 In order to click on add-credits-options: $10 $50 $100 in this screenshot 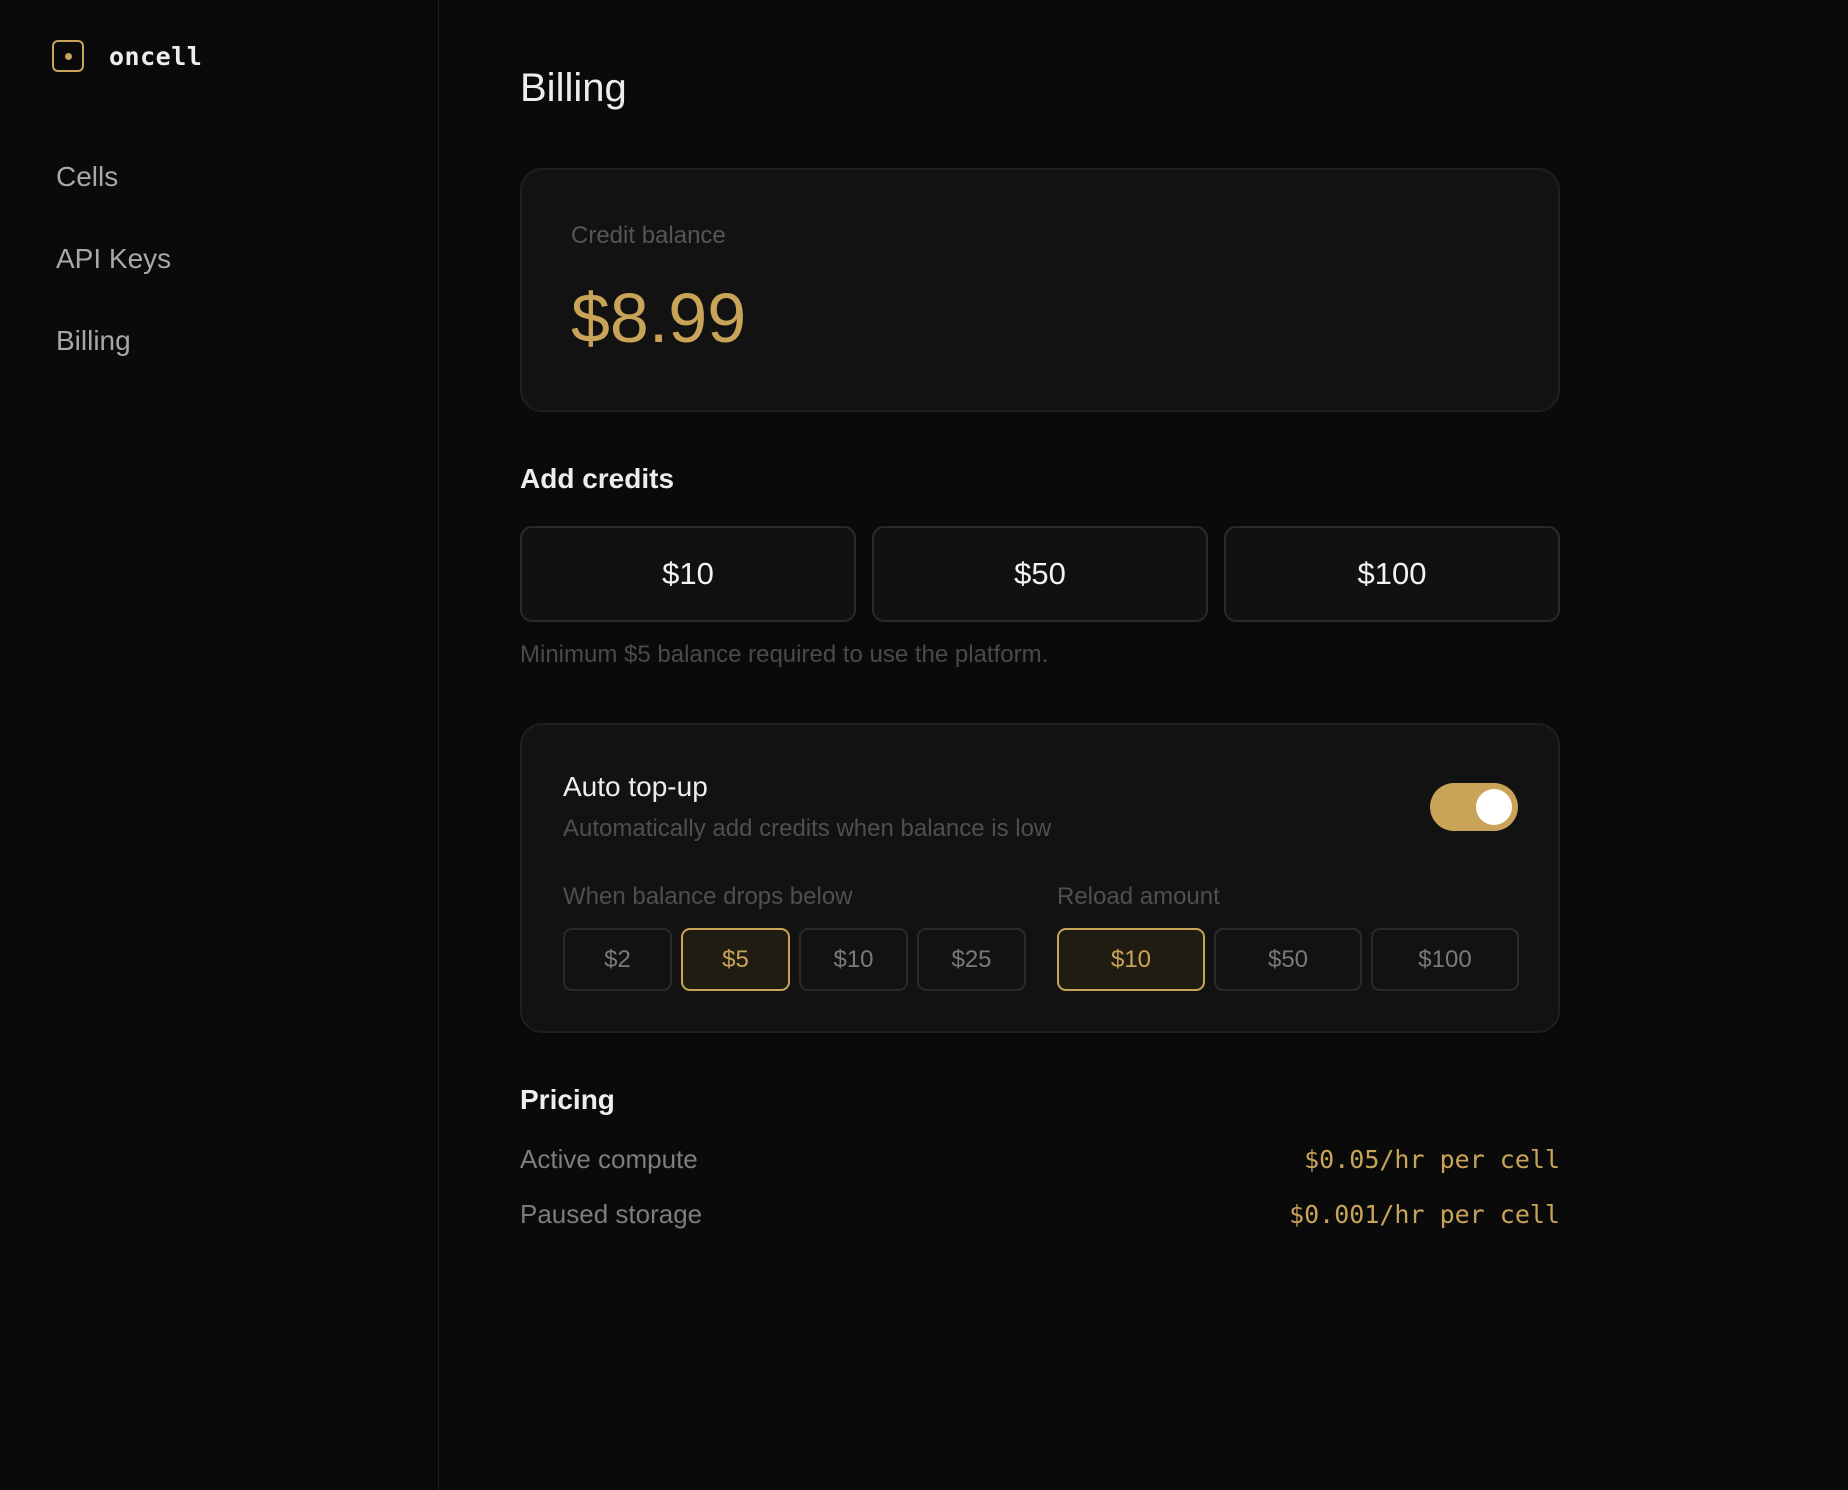, I will do `click(1040, 574)`.